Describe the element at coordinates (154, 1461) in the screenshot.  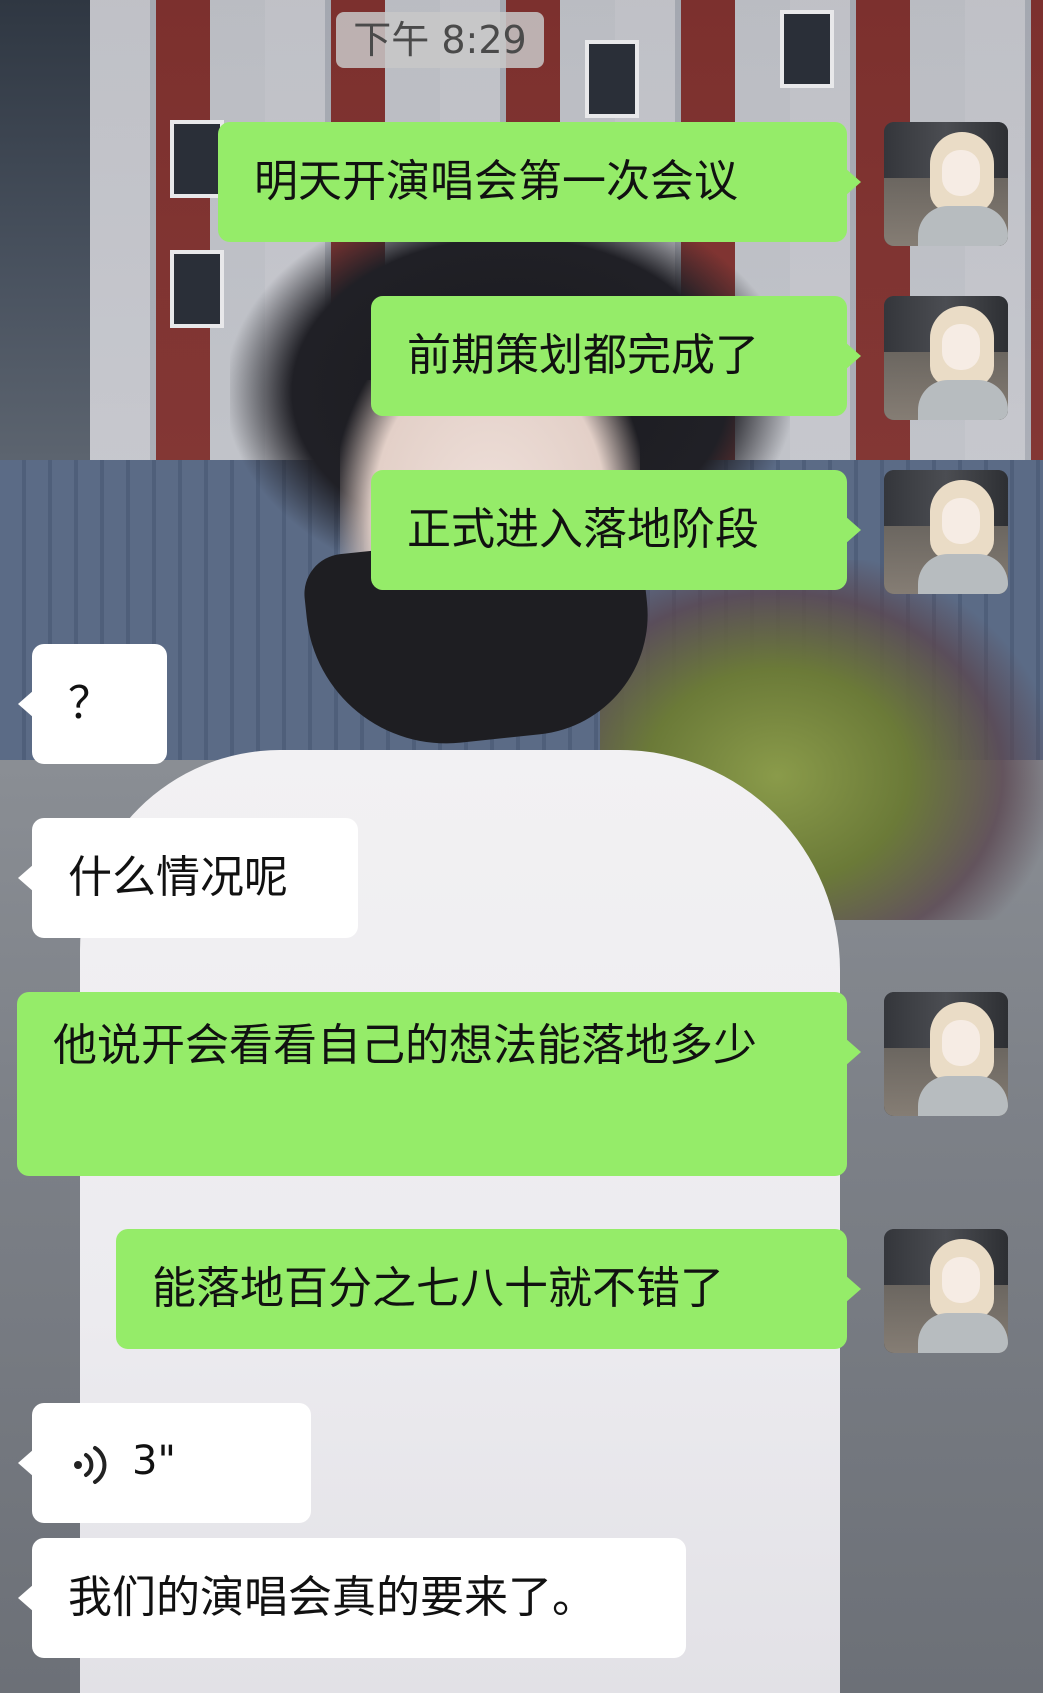
I see `voice-duration: 3"` at that location.